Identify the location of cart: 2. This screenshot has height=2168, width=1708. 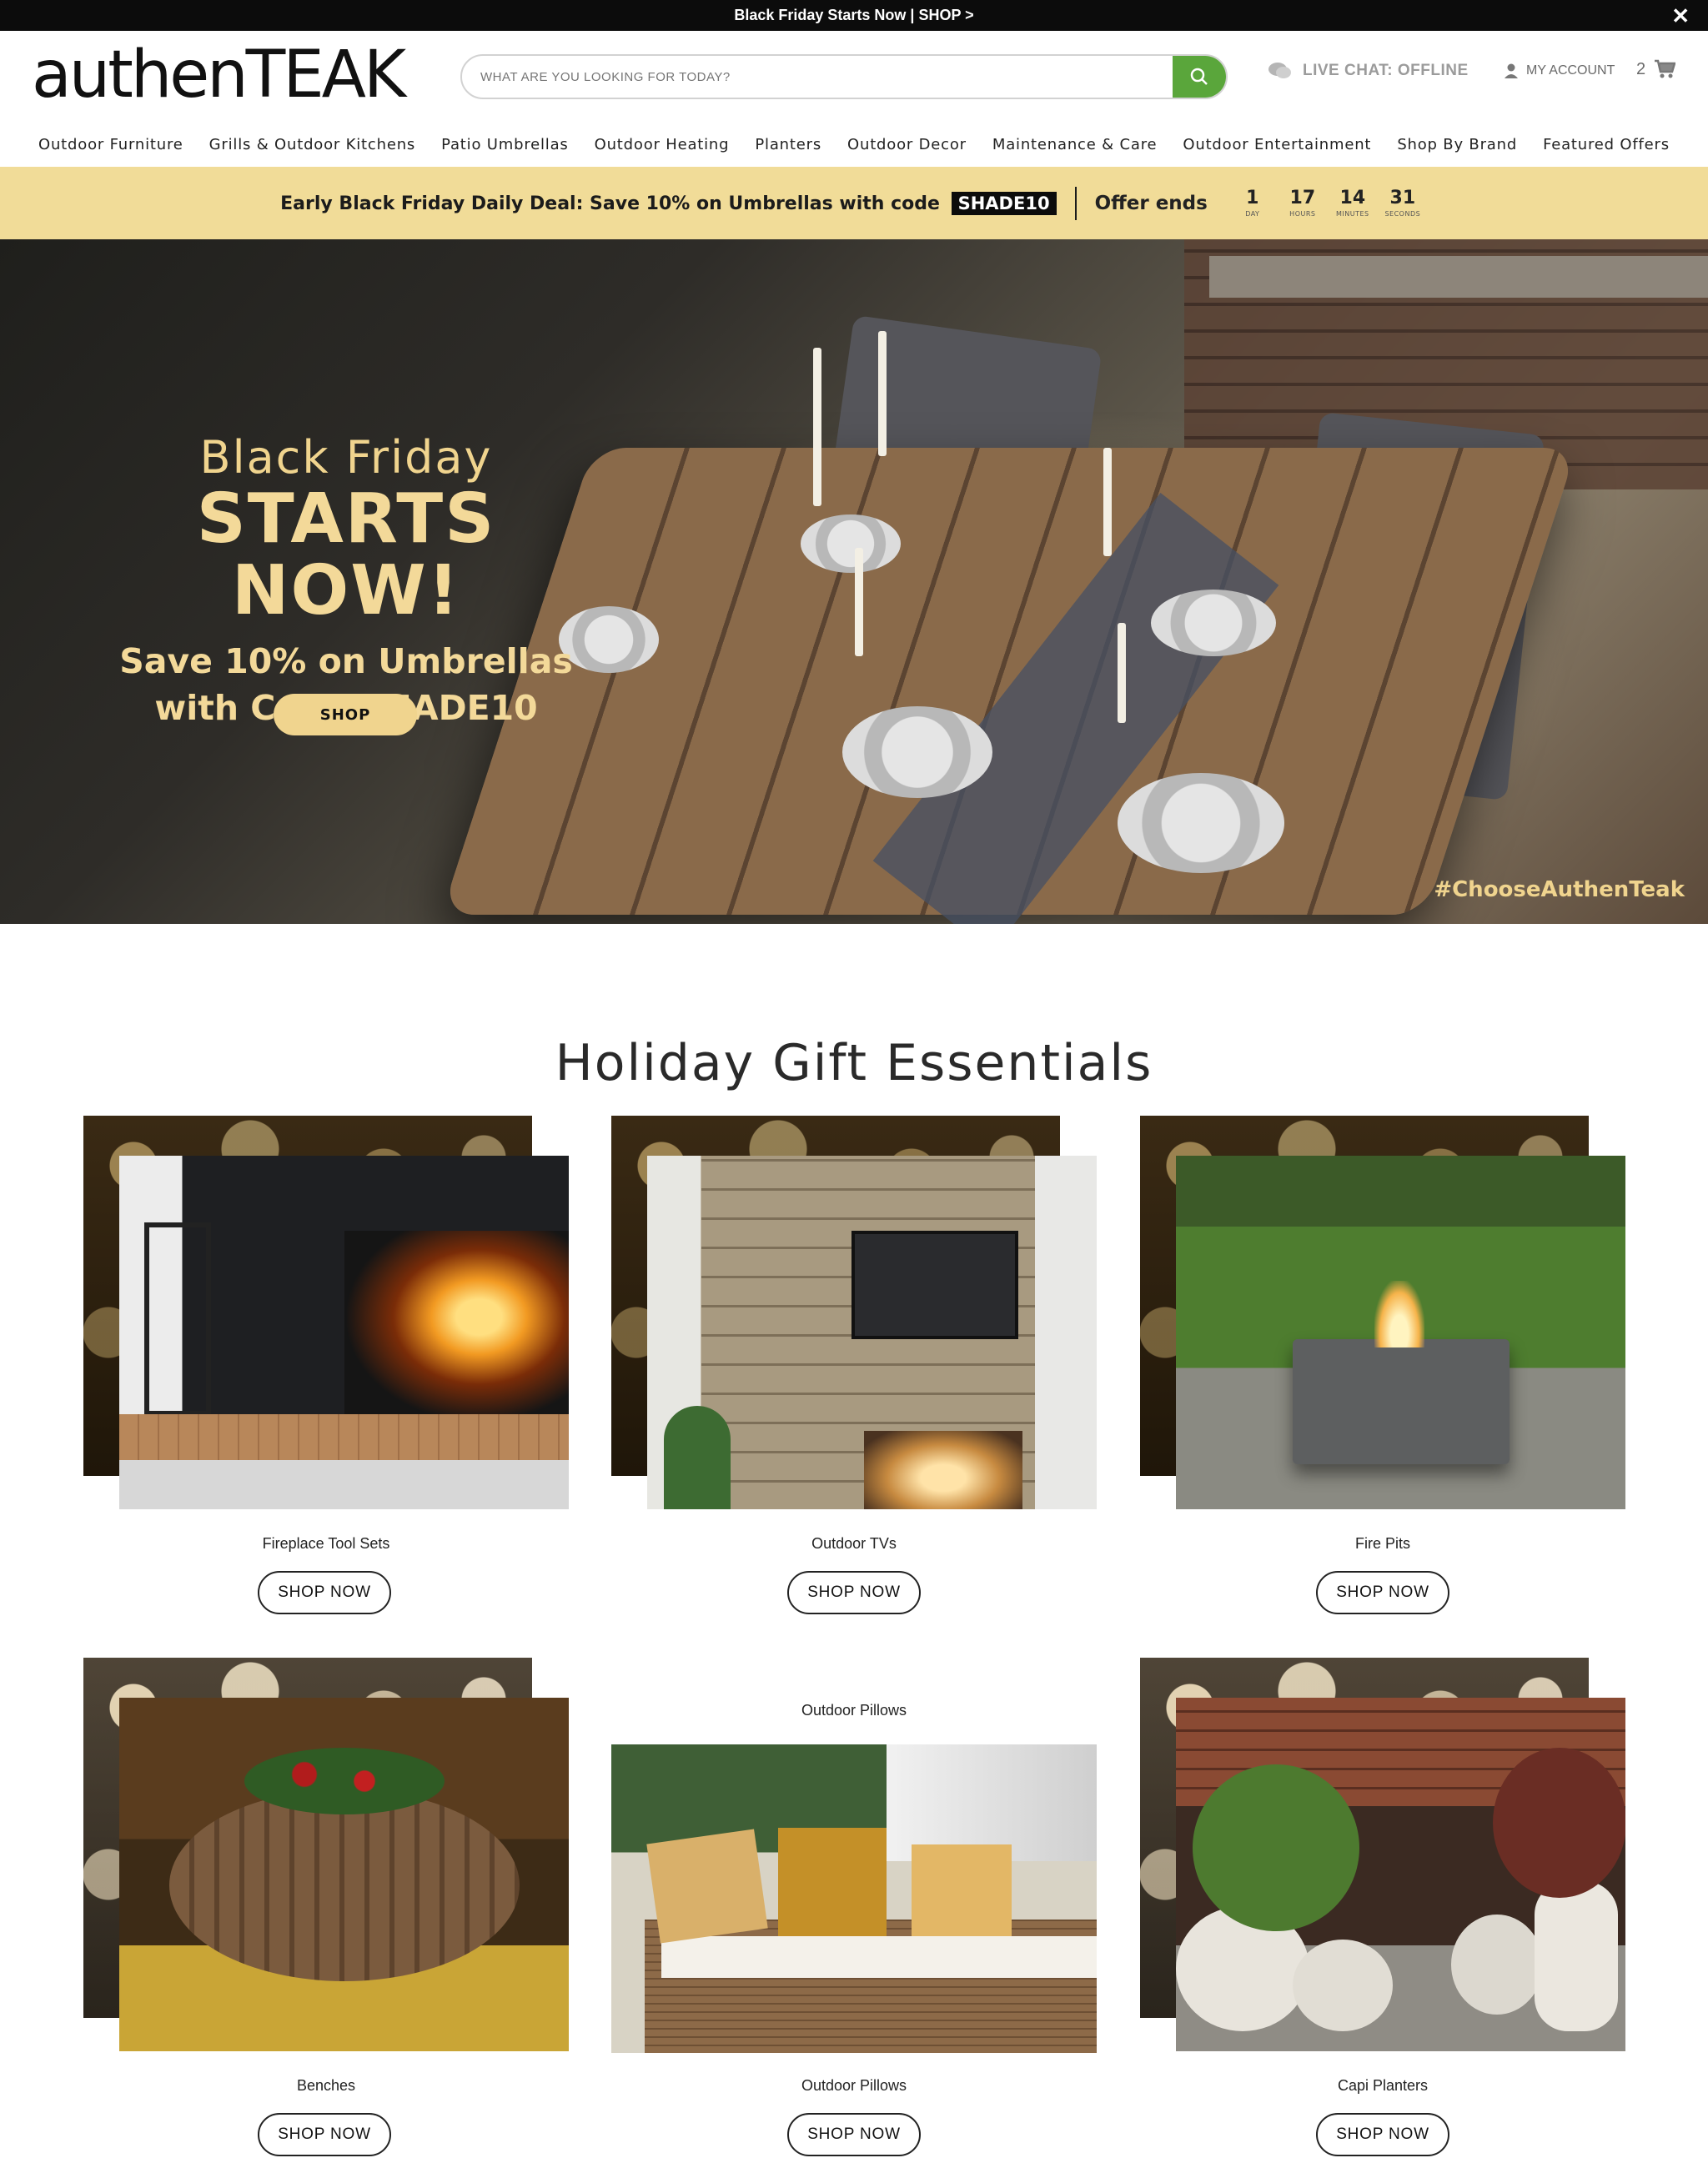
(1656, 69).